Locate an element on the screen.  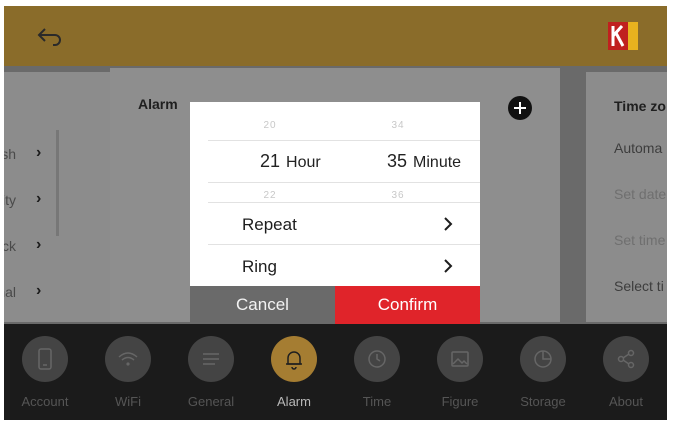
minute-next: 36 is located at coordinates (398, 195).